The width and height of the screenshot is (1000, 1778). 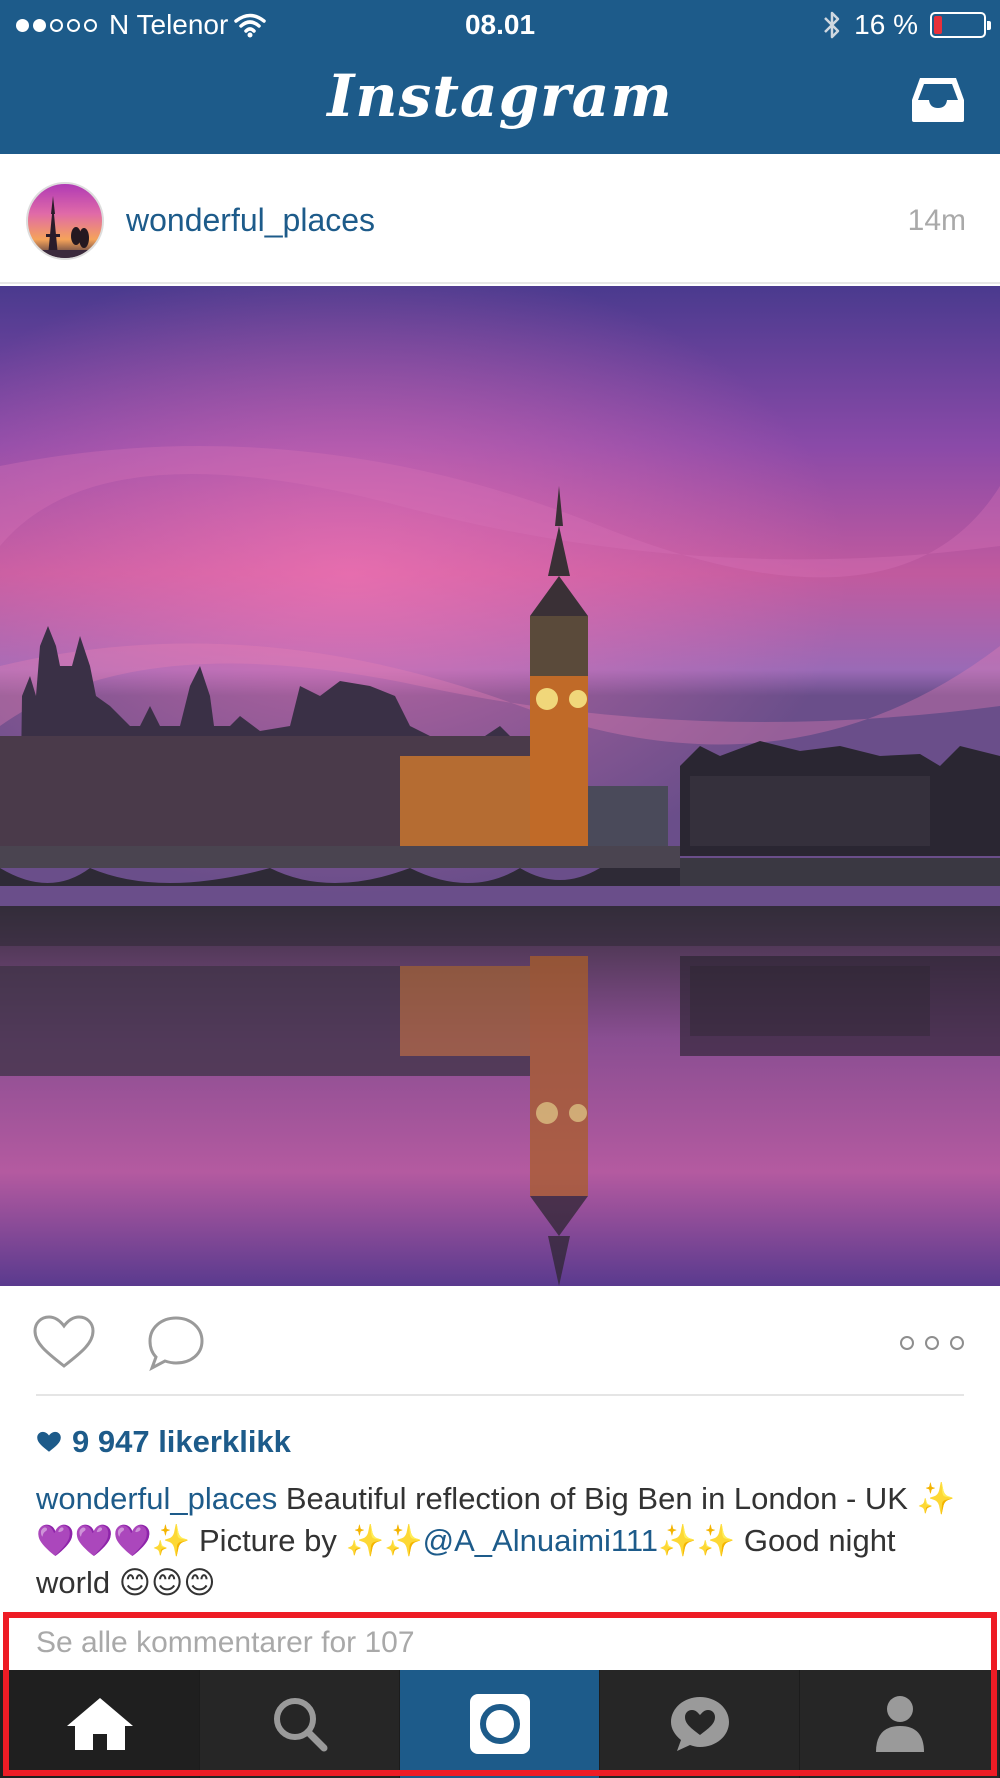 What do you see at coordinates (938, 25) in the screenshot?
I see `battery-level` at bounding box center [938, 25].